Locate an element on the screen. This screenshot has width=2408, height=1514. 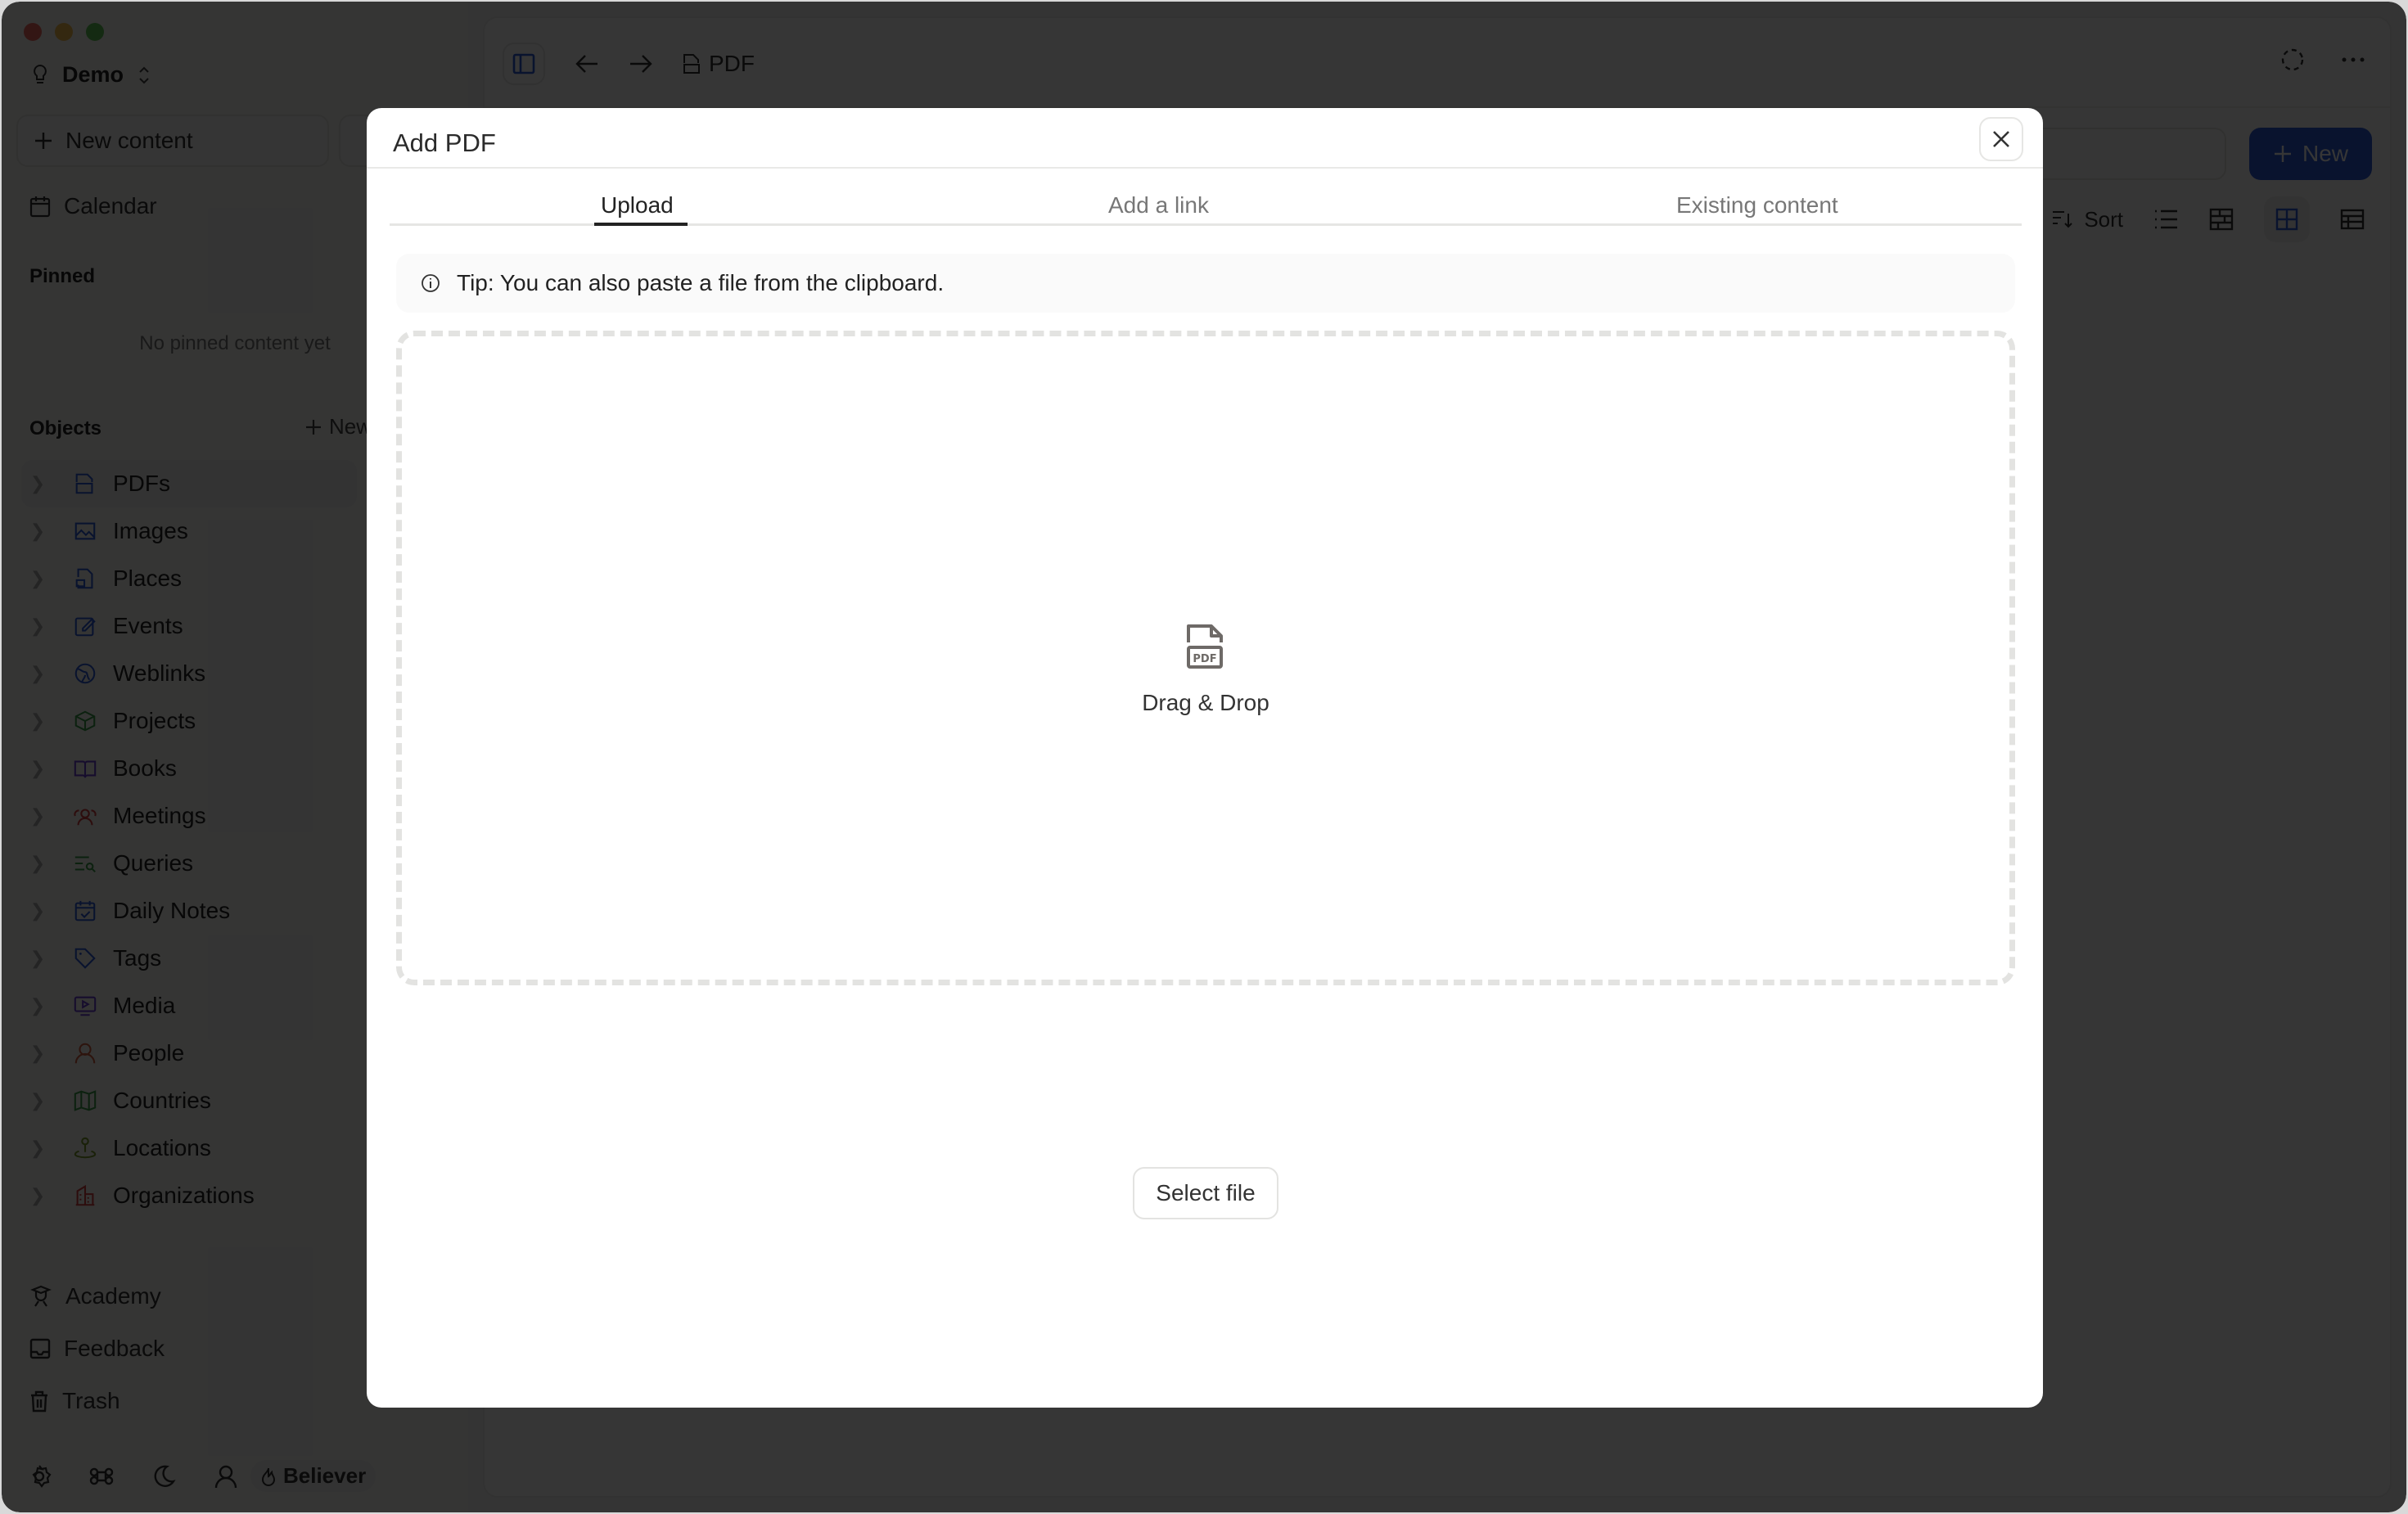
active-tab-indicator is located at coordinates (641, 224).